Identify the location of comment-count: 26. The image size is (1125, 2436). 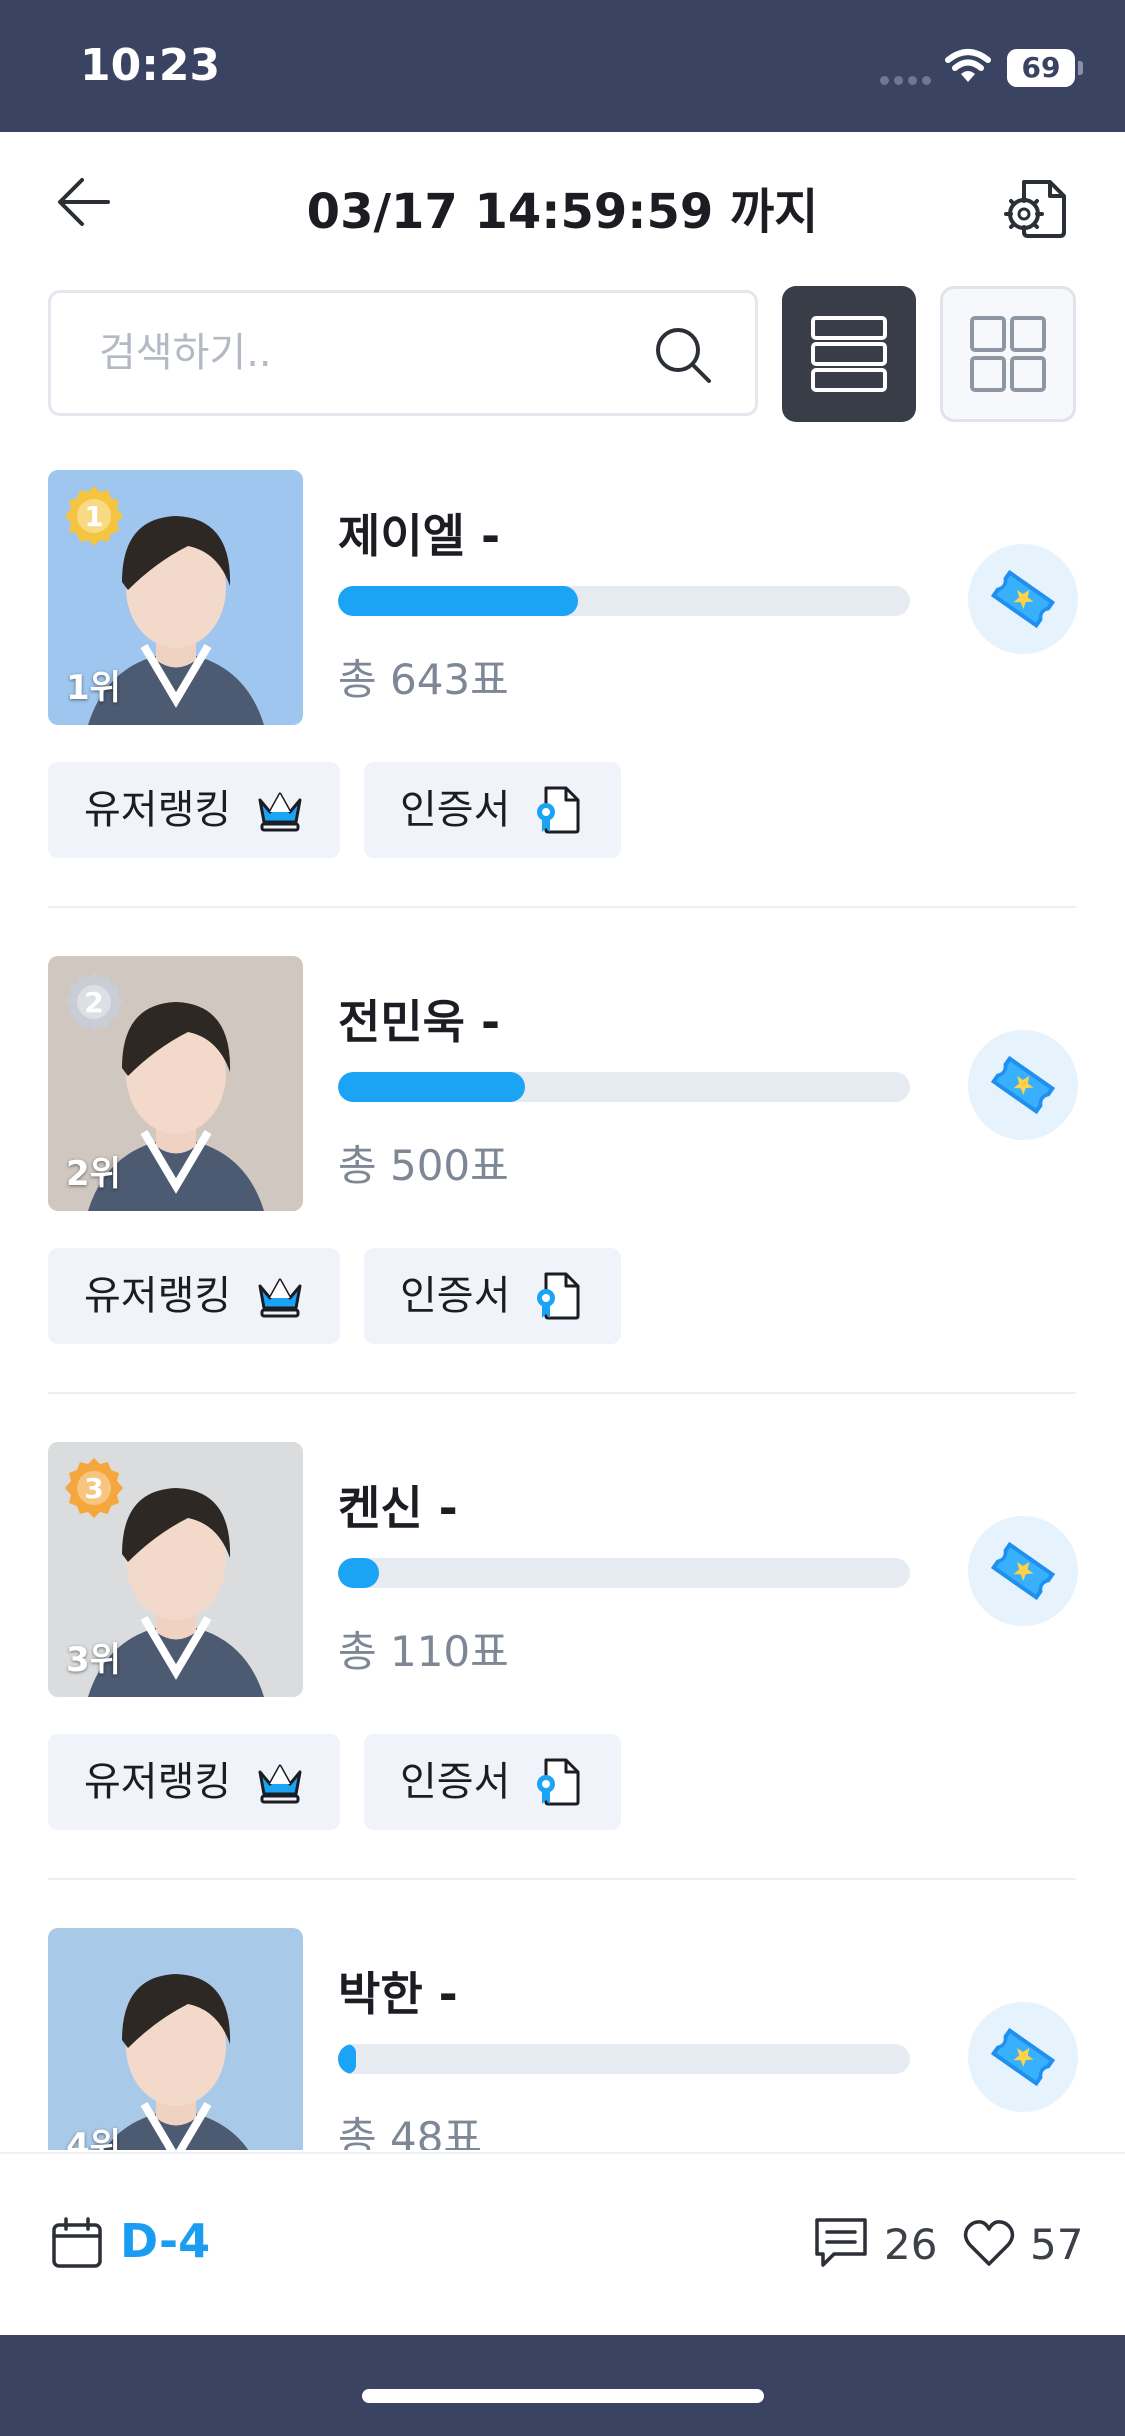
(911, 2244).